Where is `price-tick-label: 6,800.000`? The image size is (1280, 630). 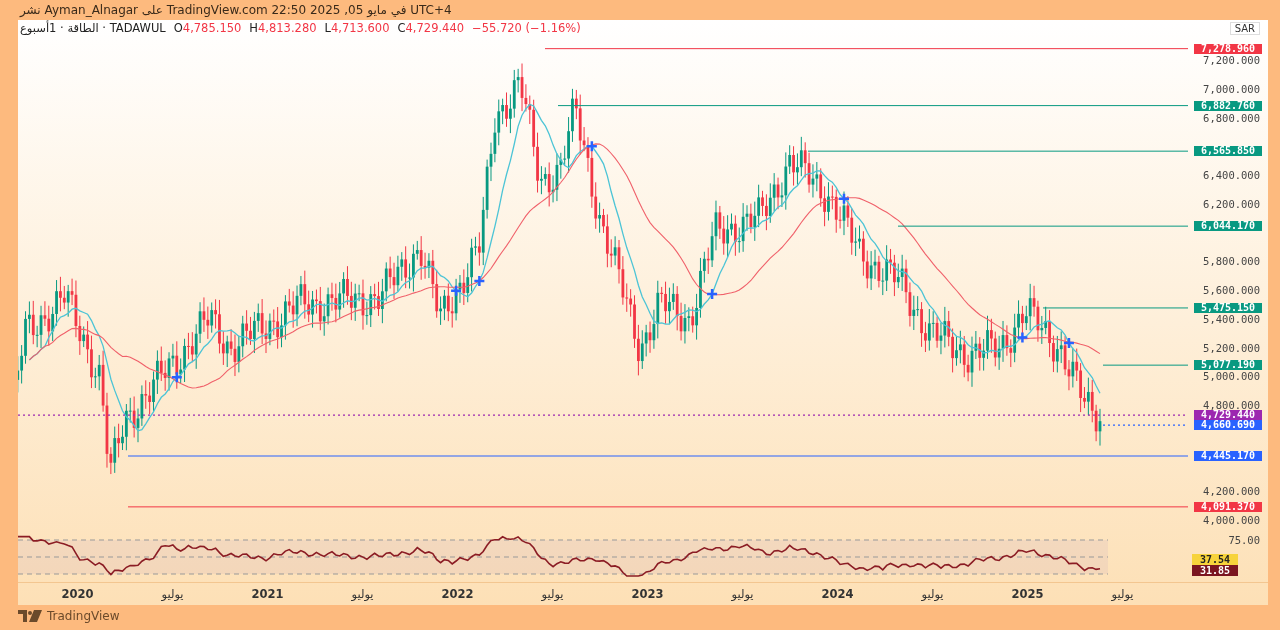
price-tick-label: 6,800.000 is located at coordinates (1231, 117).